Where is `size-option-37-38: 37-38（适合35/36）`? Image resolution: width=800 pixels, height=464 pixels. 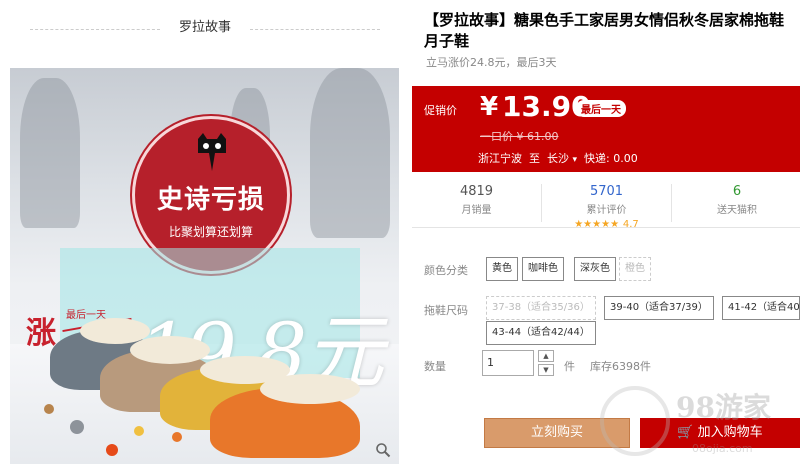
size-option-37-38: 37-38（适合35/36） is located at coordinates (541, 308).